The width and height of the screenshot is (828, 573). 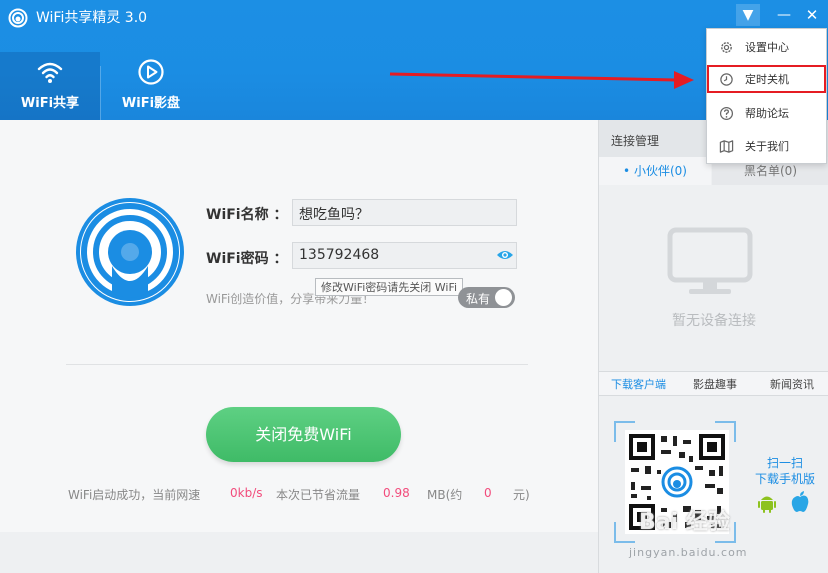 What do you see at coordinates (50, 72) in the screenshot?
I see `wifi-icon` at bounding box center [50, 72].